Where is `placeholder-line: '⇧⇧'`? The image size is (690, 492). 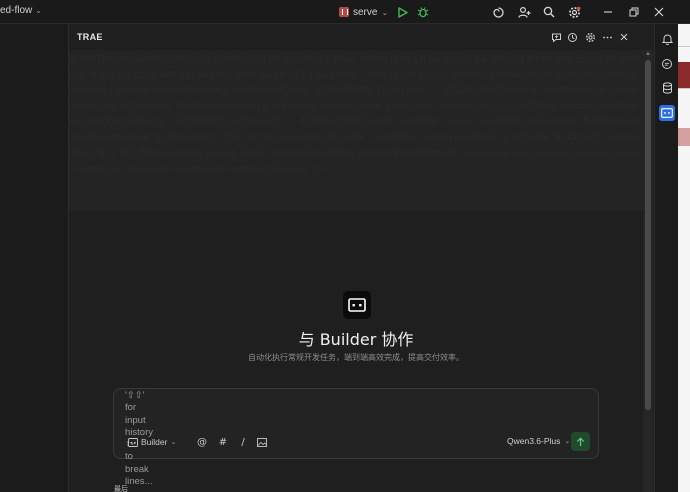 placeholder-line: '⇧⇧' is located at coordinates (135, 395).